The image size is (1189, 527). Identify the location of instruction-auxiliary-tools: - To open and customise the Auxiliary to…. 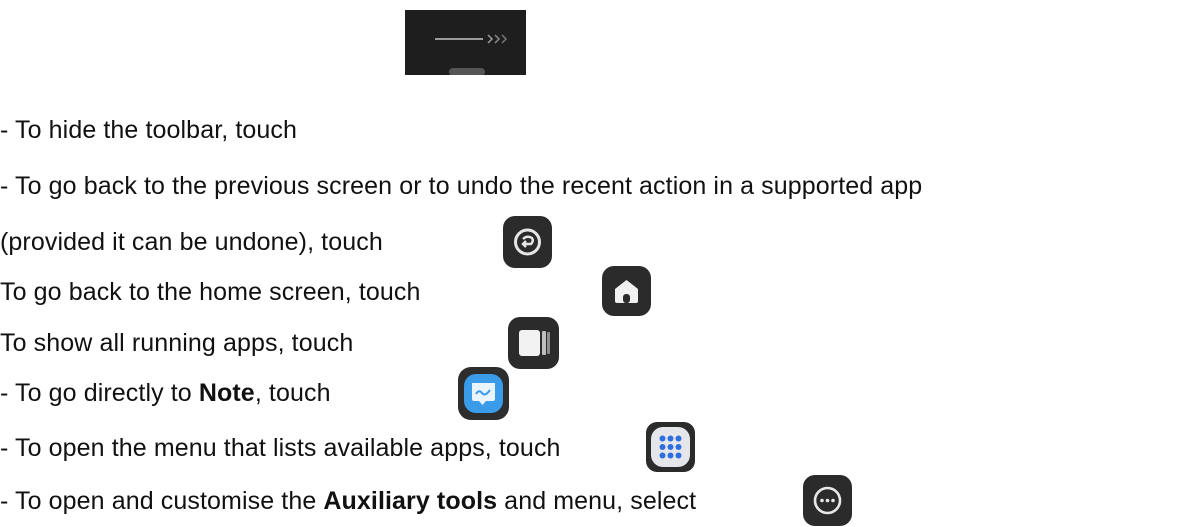
(348, 501).